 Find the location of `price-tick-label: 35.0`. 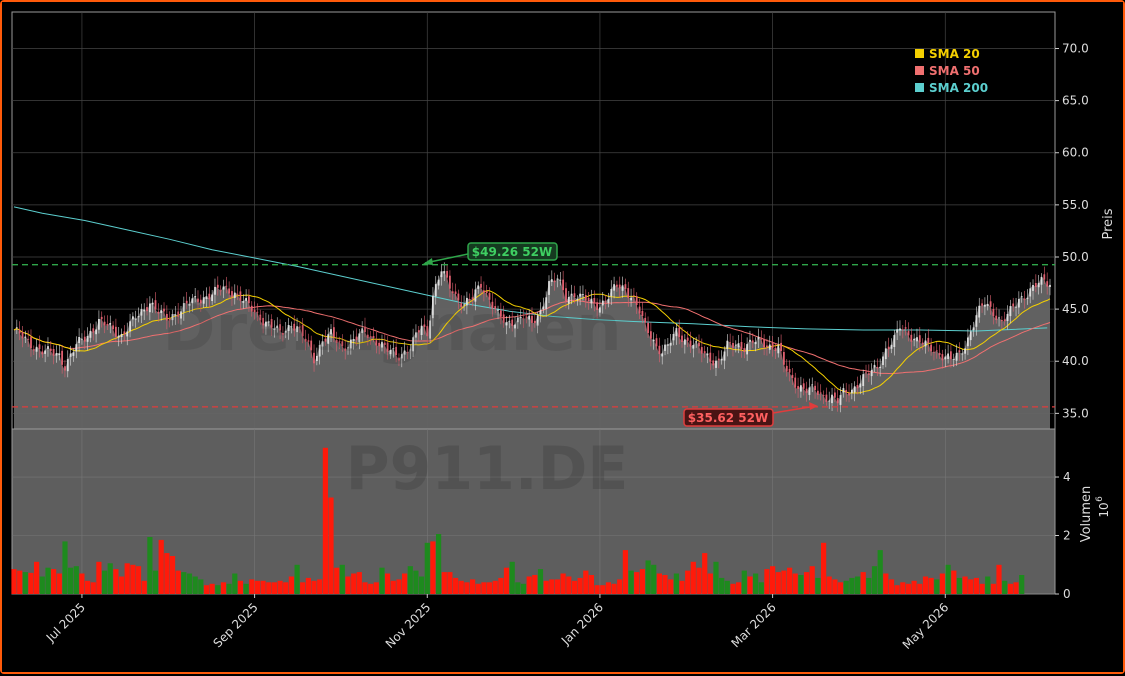

price-tick-label: 35.0 is located at coordinates (1075, 413).